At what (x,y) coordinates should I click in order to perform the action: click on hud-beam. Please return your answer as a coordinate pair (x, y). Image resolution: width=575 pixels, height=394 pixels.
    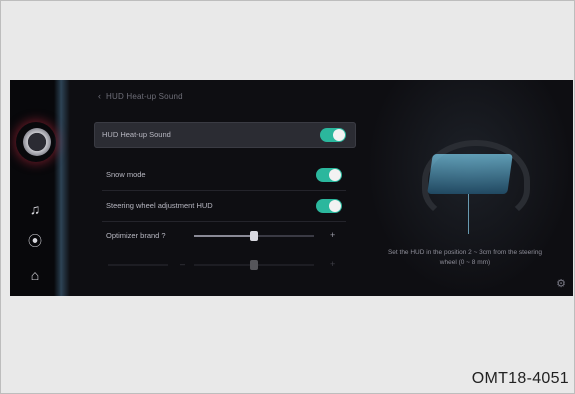
    Looking at the image, I should click on (468, 214).